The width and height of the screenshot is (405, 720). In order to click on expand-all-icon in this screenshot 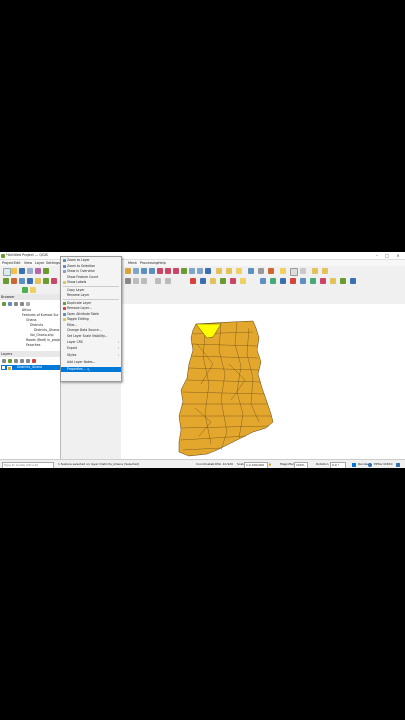, I will do `click(22, 360)`.